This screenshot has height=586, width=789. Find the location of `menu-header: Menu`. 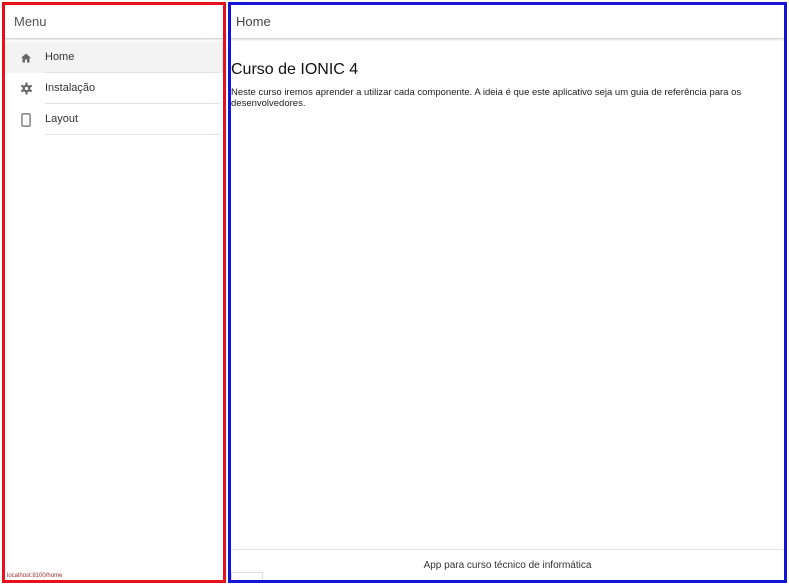

menu-header: Menu is located at coordinates (114, 22).